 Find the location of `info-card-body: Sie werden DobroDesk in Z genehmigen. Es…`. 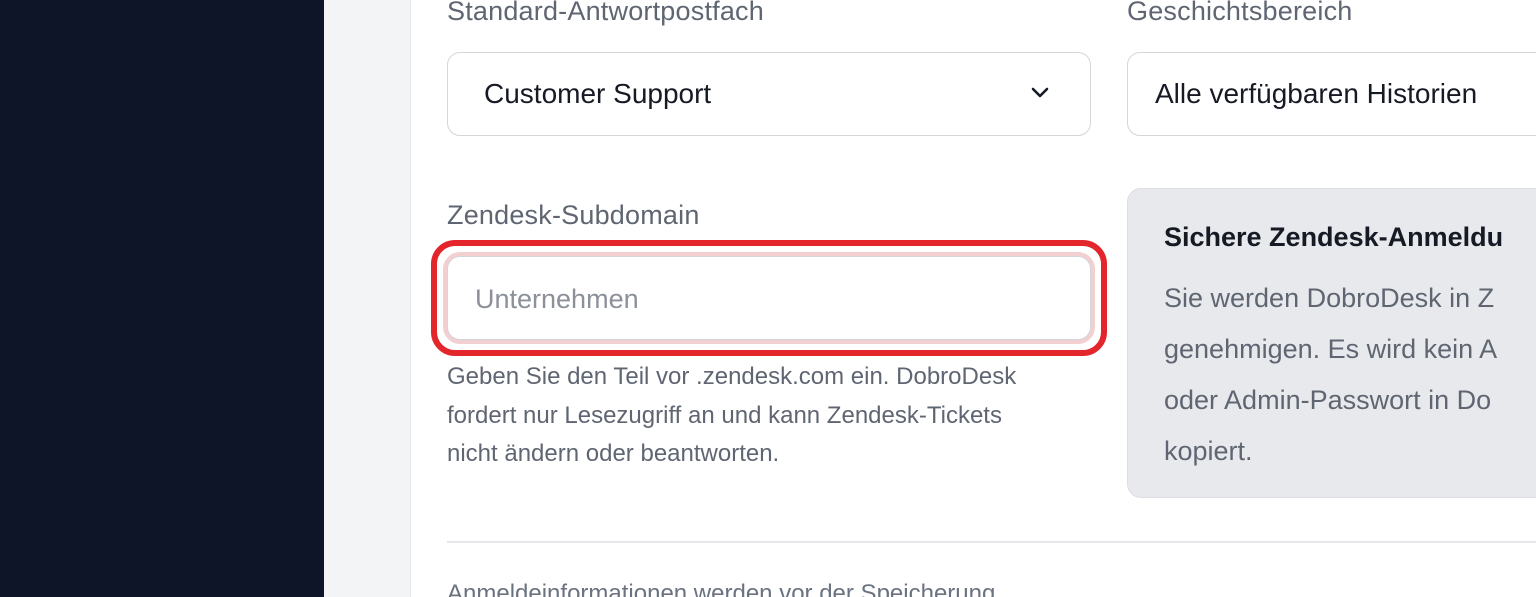

info-card-body: Sie werden DobroDesk in Z genehmigen. Es… is located at coordinates (1330, 375).